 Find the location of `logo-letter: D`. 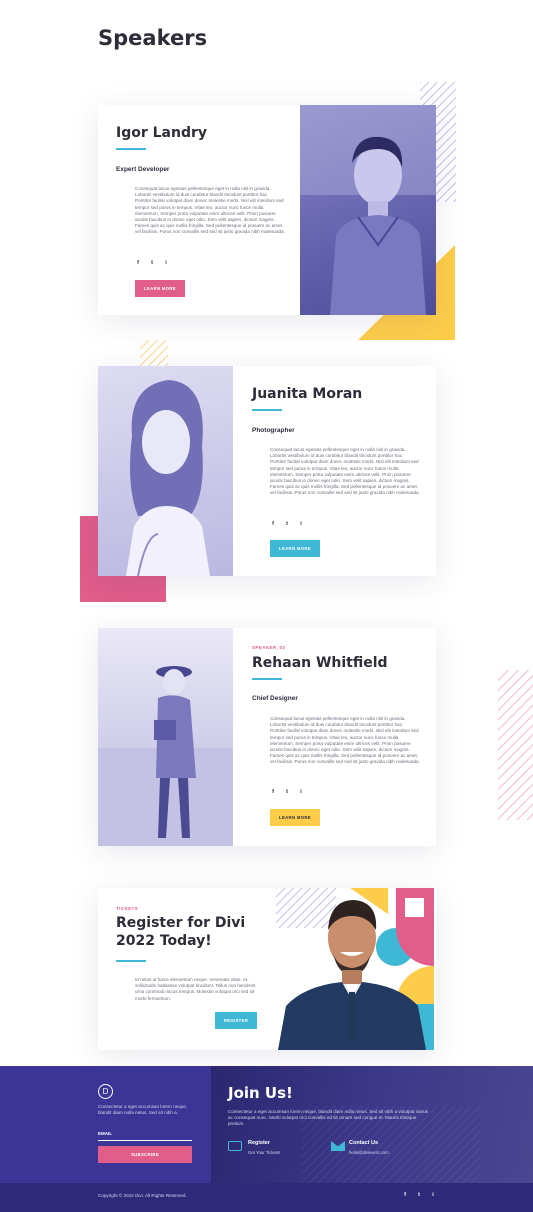

logo-letter: D is located at coordinates (105, 1091).